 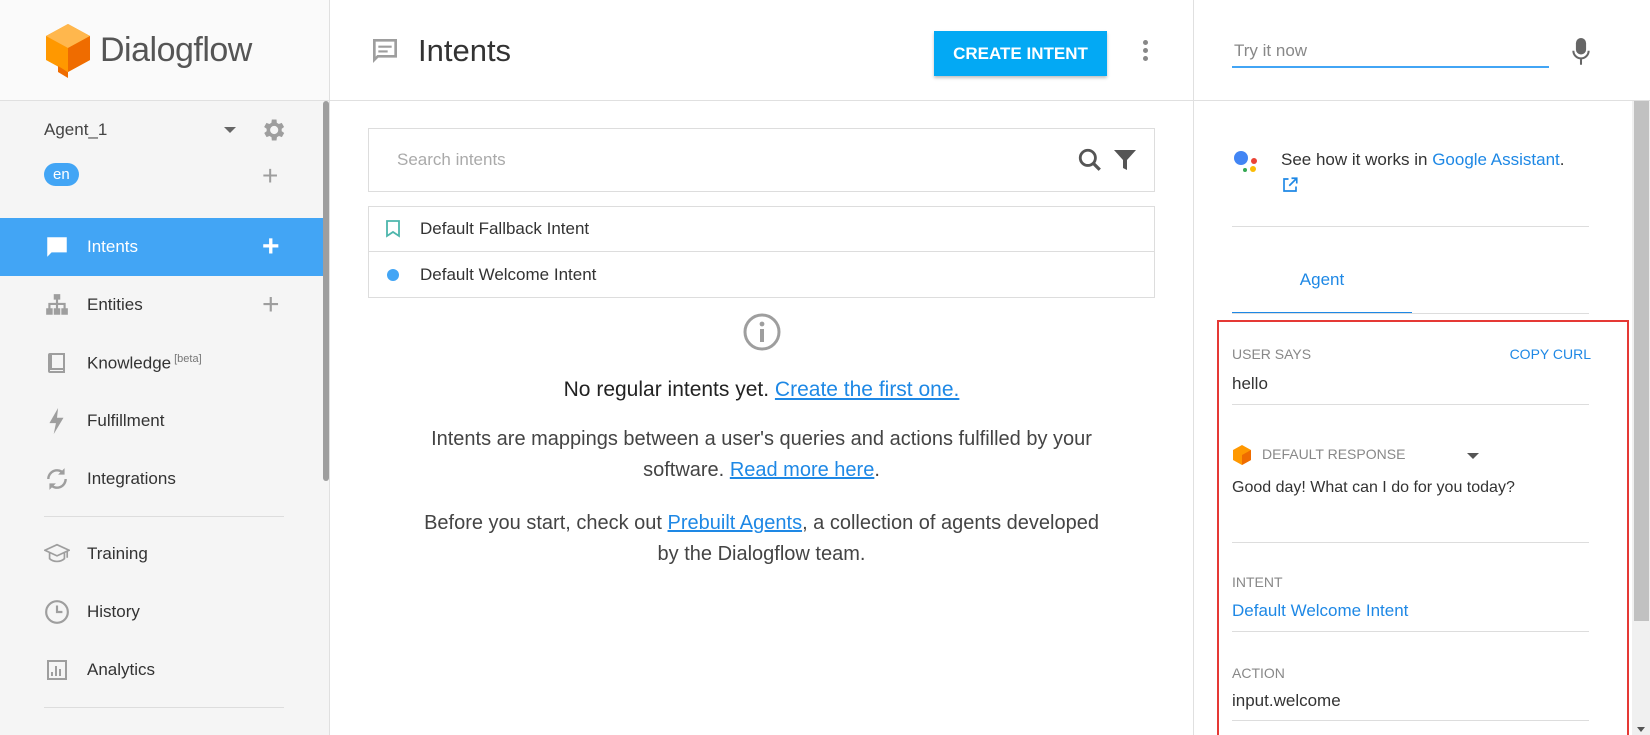 What do you see at coordinates (543, 523) in the screenshot?
I see `prebuilt-description-text: Before you start, check out` at bounding box center [543, 523].